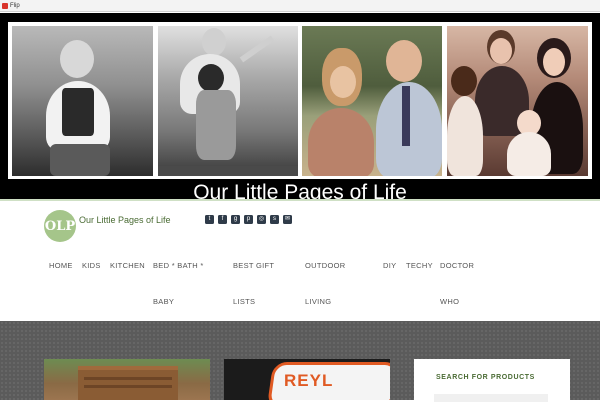 The height and width of the screenshot is (402, 600). I want to click on nav-techy-label: TECHY, so click(419, 265).